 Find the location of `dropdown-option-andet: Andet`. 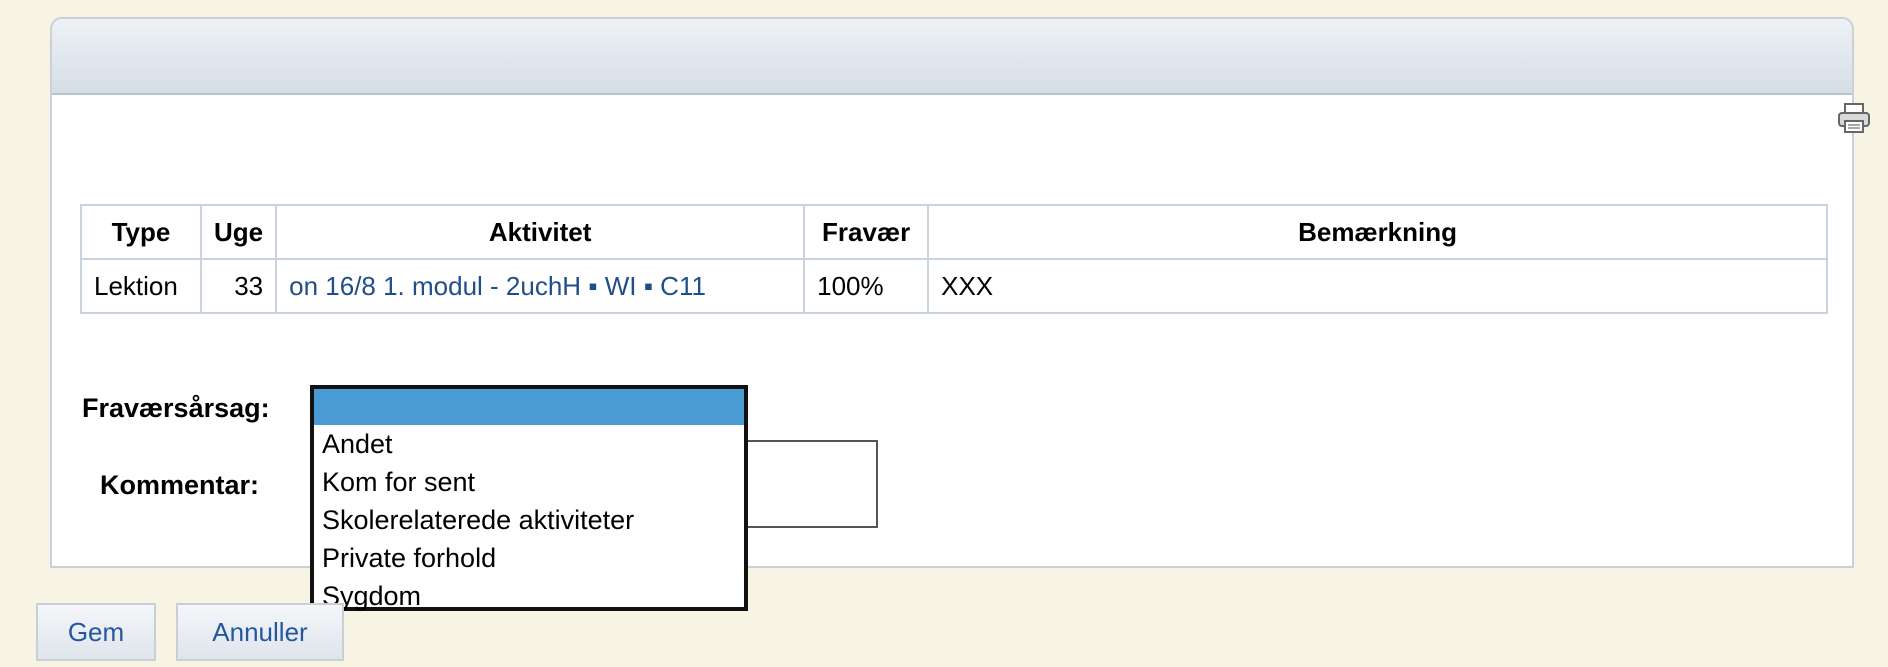

dropdown-option-andet: Andet is located at coordinates (529, 444).